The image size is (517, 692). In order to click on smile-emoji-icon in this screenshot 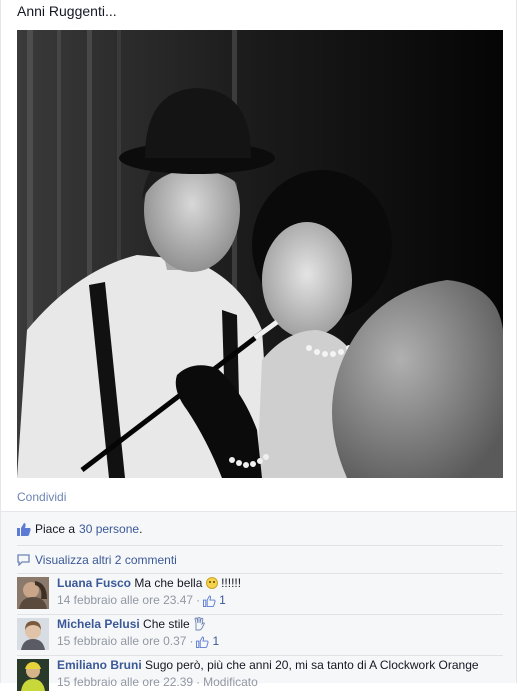, I will do `click(211, 583)`.